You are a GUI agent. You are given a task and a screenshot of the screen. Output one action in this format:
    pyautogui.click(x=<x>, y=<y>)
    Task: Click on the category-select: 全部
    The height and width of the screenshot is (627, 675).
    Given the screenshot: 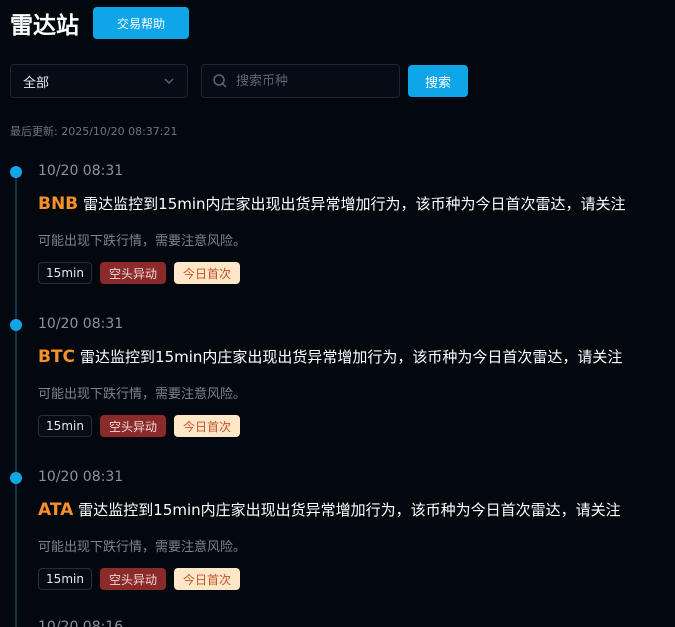 What is the action you would take?
    pyautogui.click(x=99, y=81)
    